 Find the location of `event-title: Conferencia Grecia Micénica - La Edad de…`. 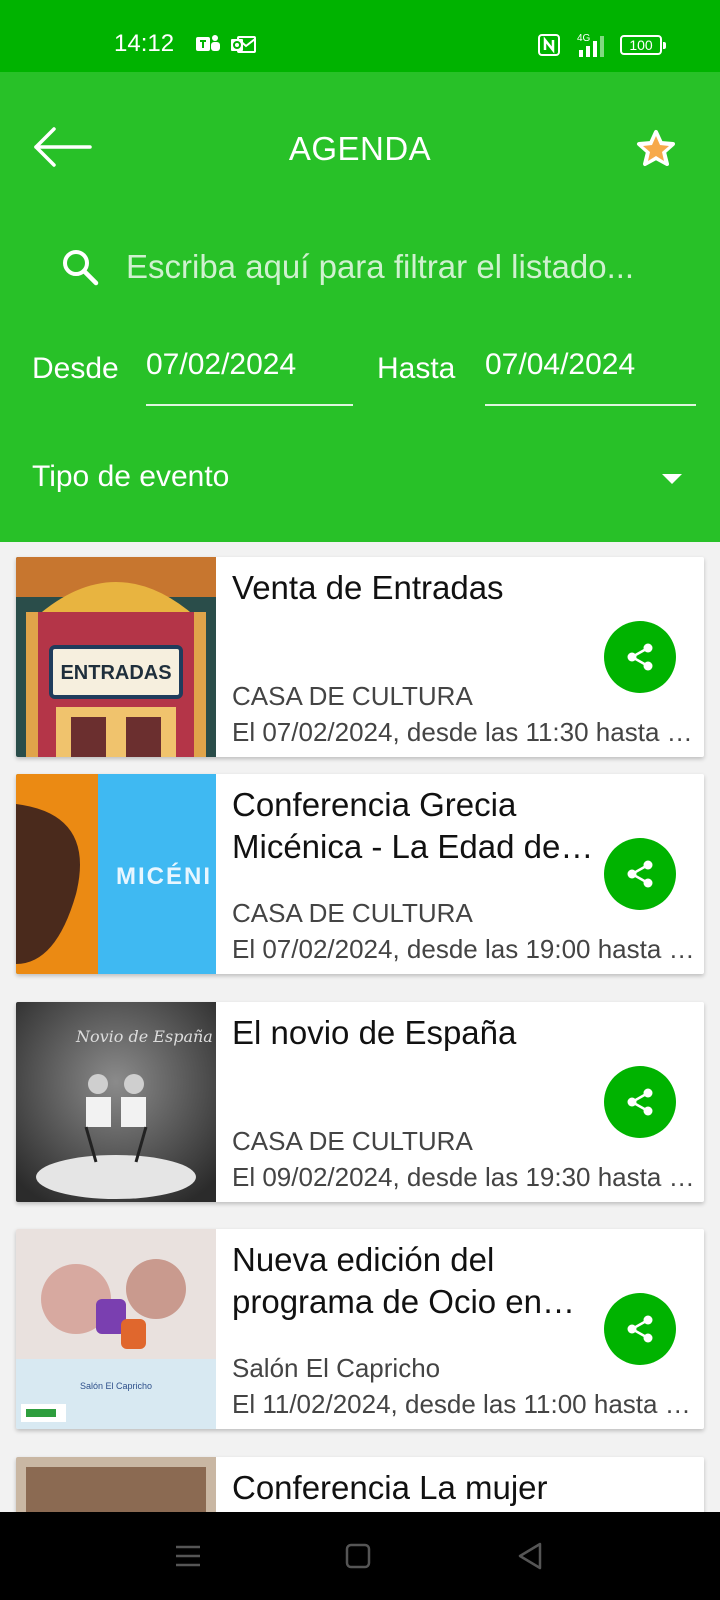

event-title: Conferencia Grecia Micénica - La Edad de… is located at coordinates (396, 825).